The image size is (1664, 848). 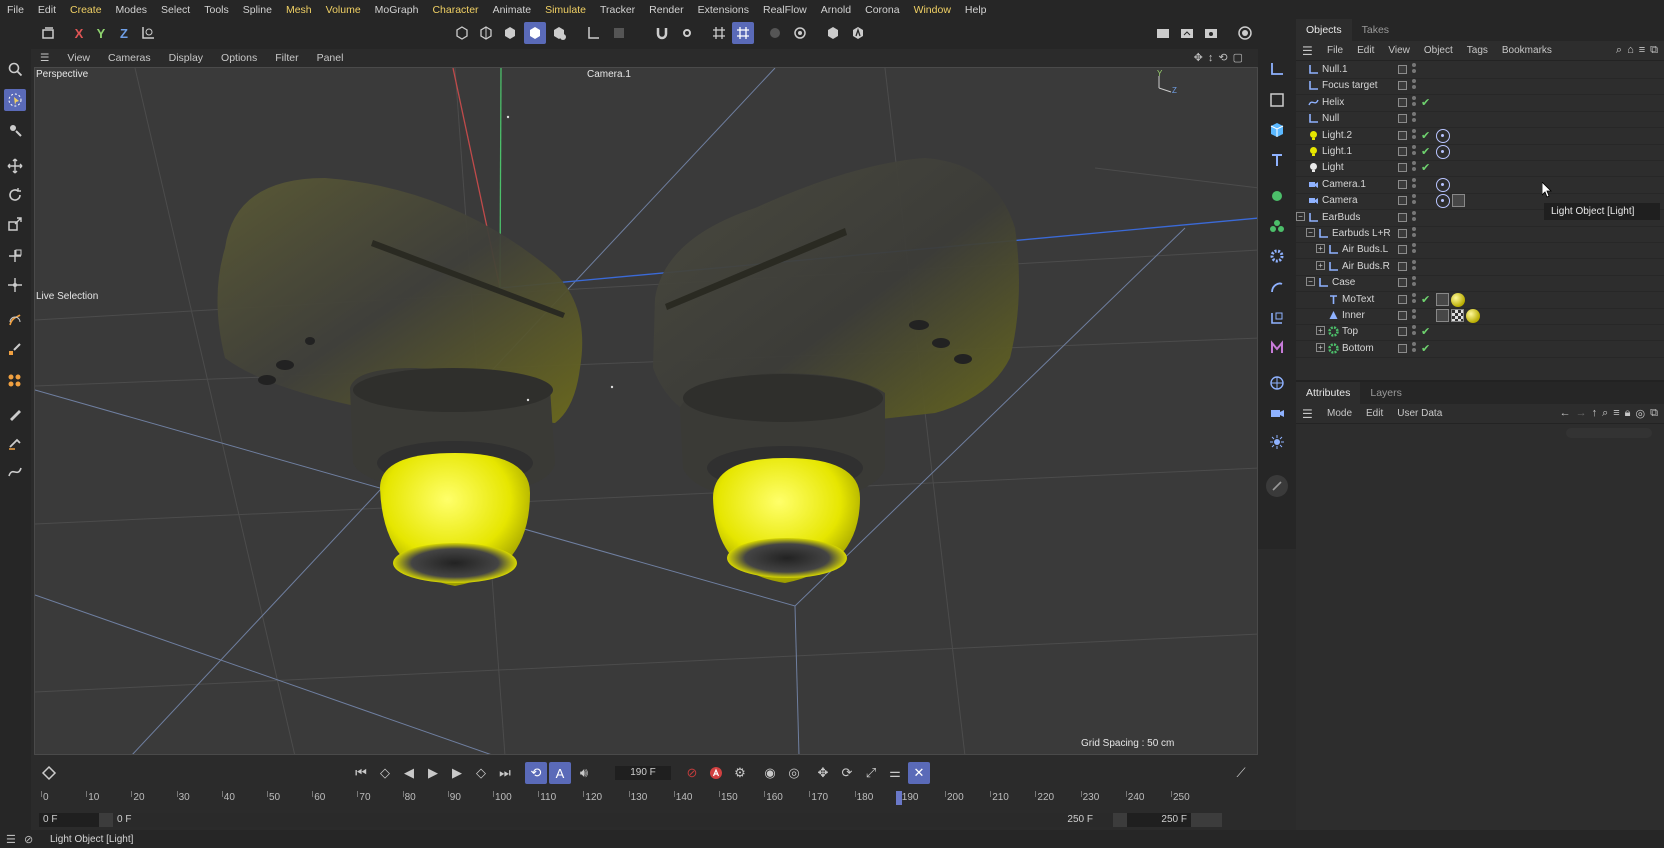 What do you see at coordinates (330, 58) in the screenshot?
I see `viewport-menu-panel: Panel` at bounding box center [330, 58].